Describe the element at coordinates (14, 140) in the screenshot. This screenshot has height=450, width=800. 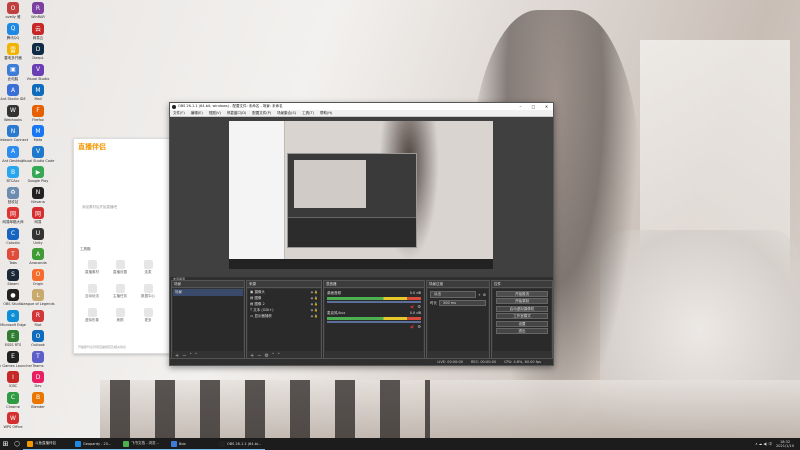
I see `desktop-icon-label: Network Connect` at that location.